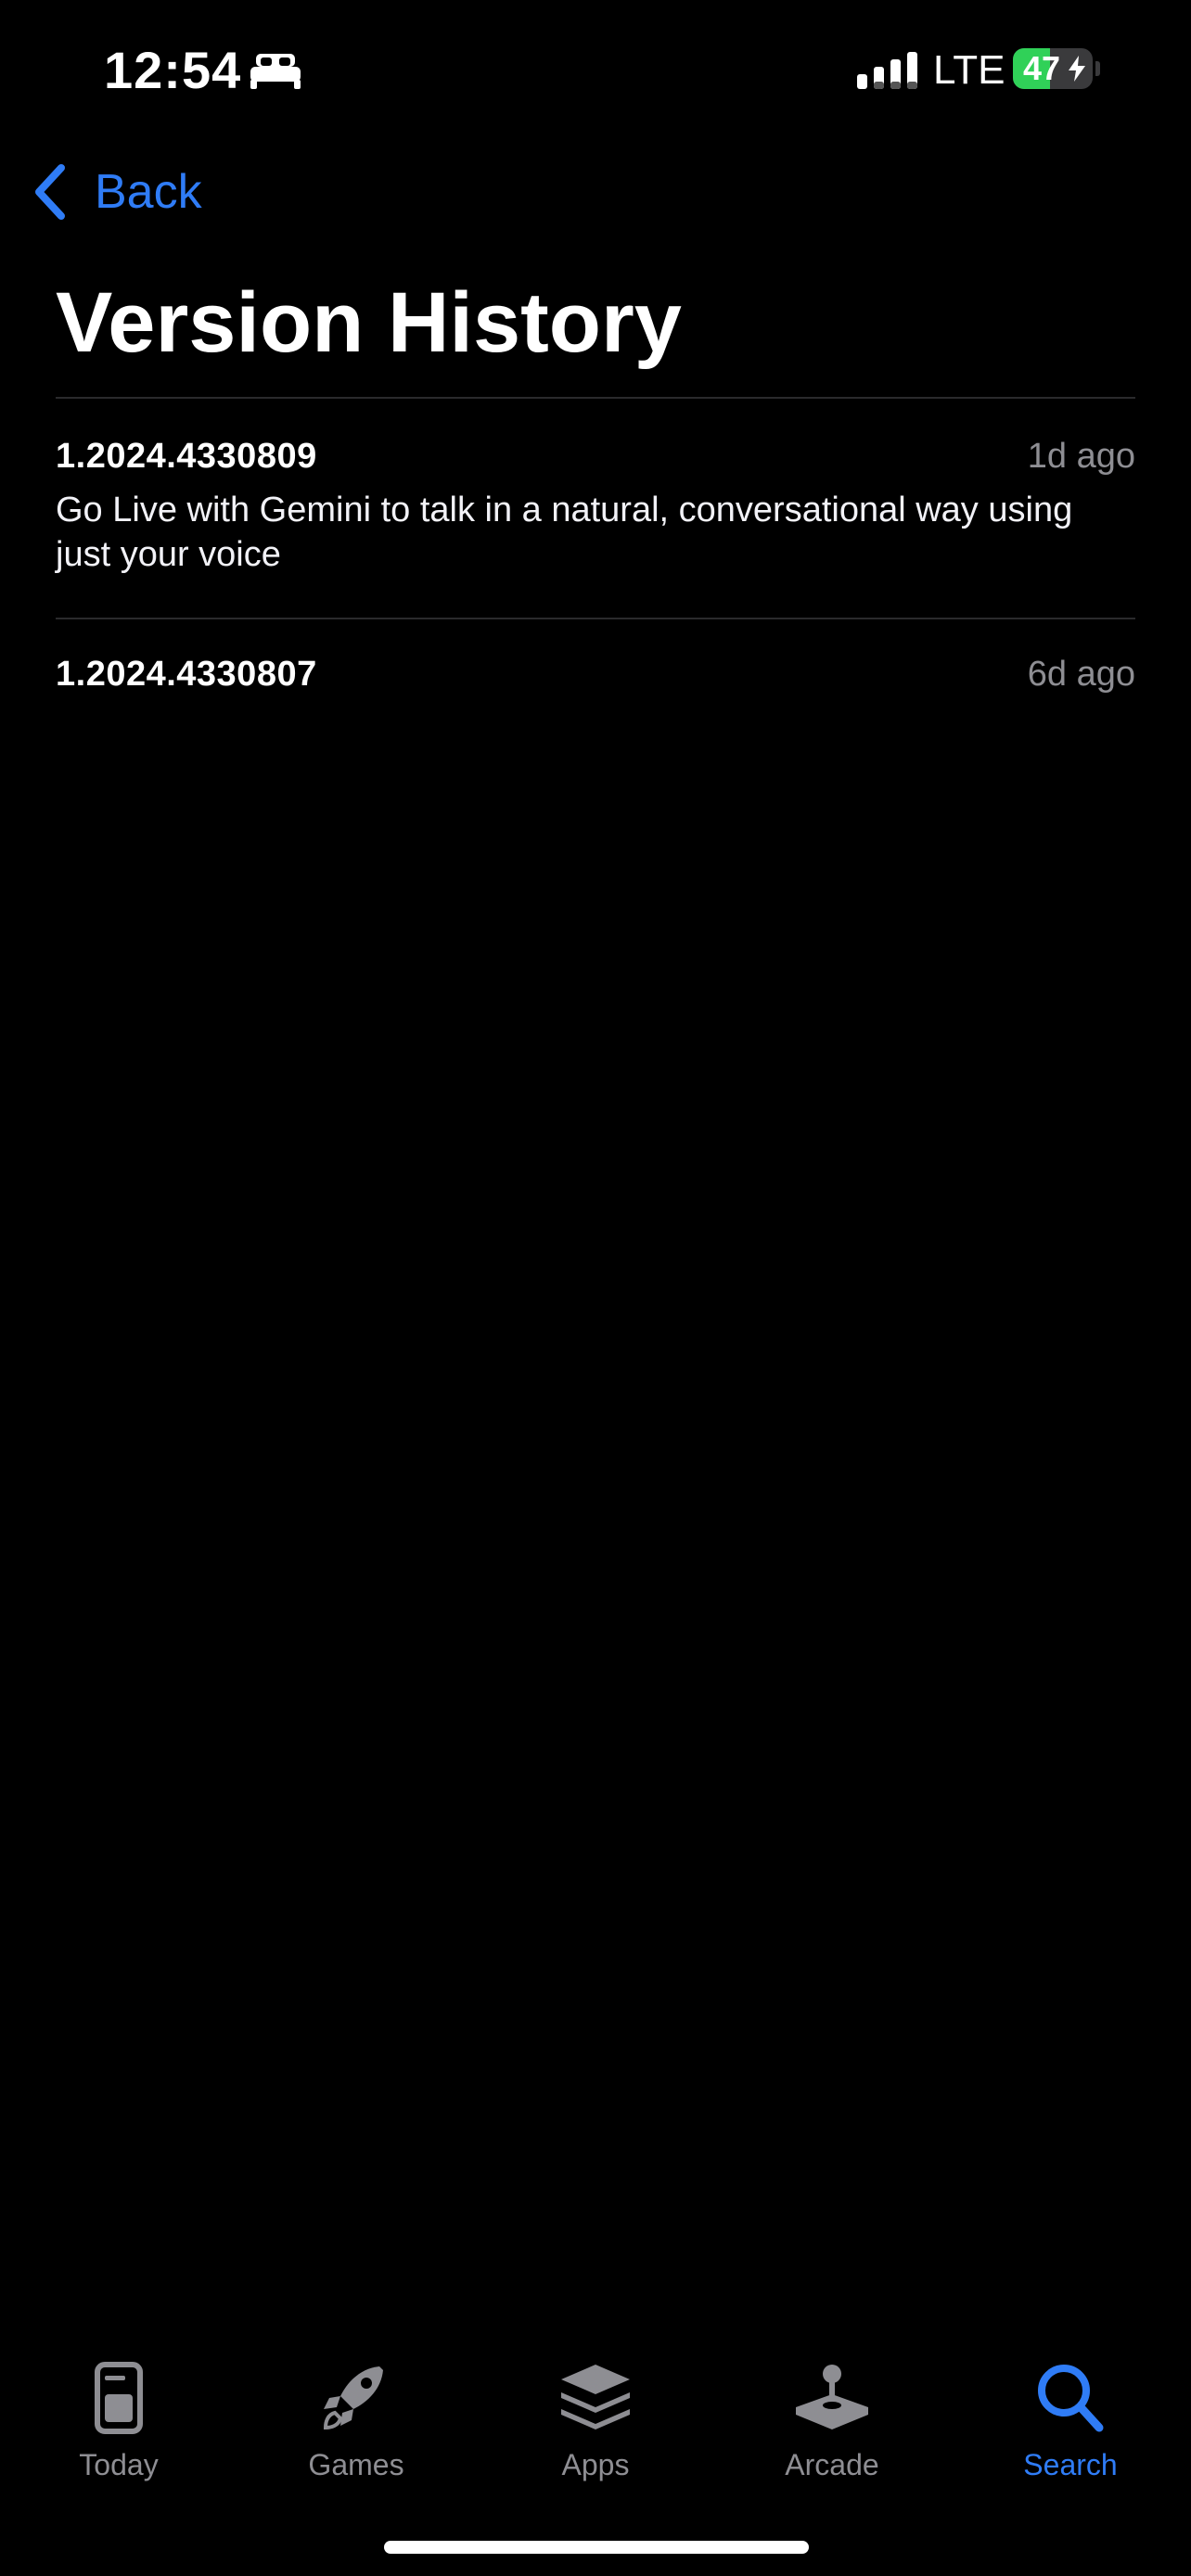 The width and height of the screenshot is (1191, 2576). I want to click on tab-label: Search, so click(1070, 2464).